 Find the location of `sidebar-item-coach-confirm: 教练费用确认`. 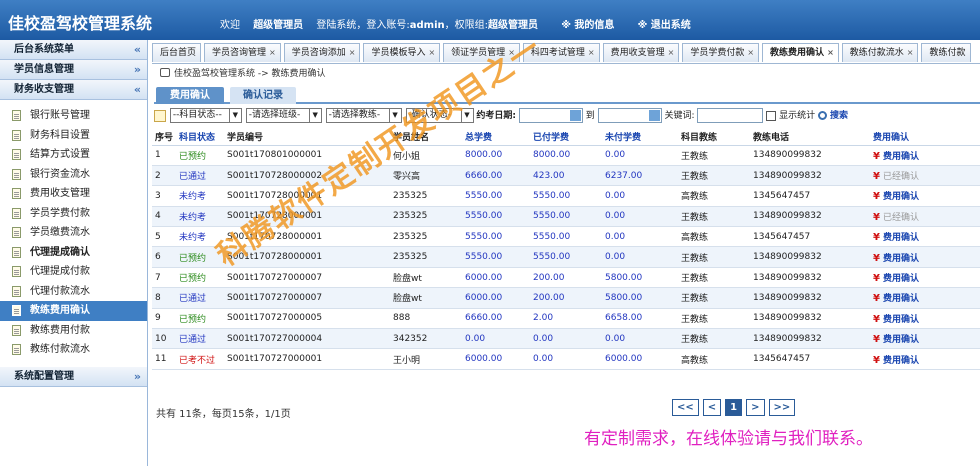

sidebar-item-coach-confirm: 教练费用确认 is located at coordinates (73, 311).